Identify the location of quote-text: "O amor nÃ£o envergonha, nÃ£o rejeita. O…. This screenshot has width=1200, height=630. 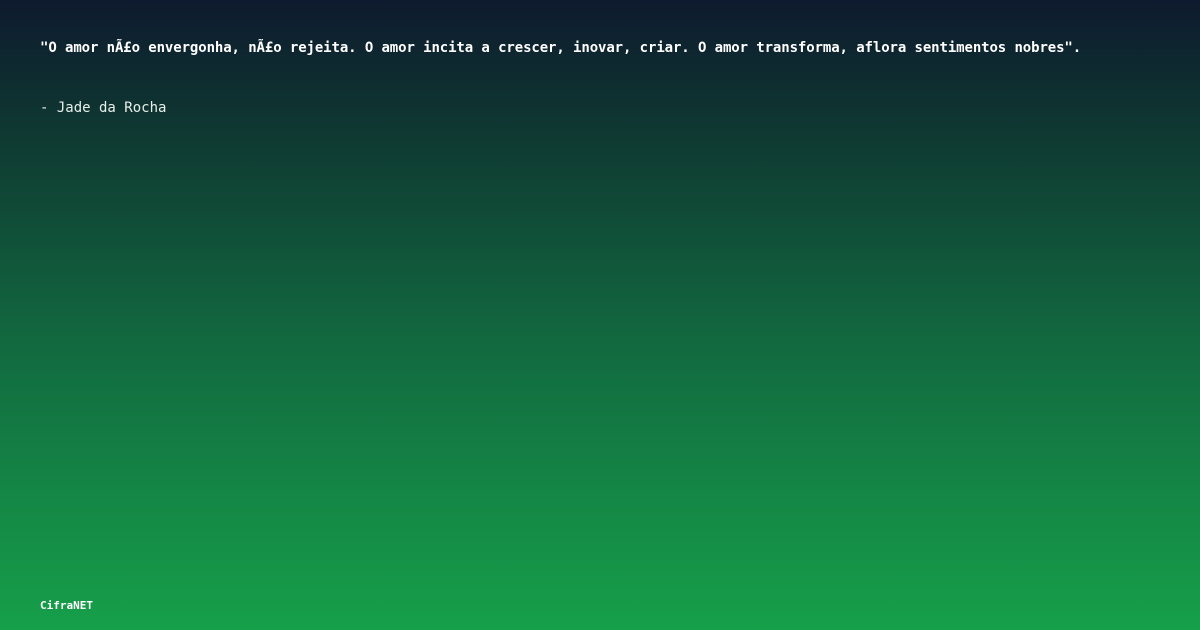
(561, 48).